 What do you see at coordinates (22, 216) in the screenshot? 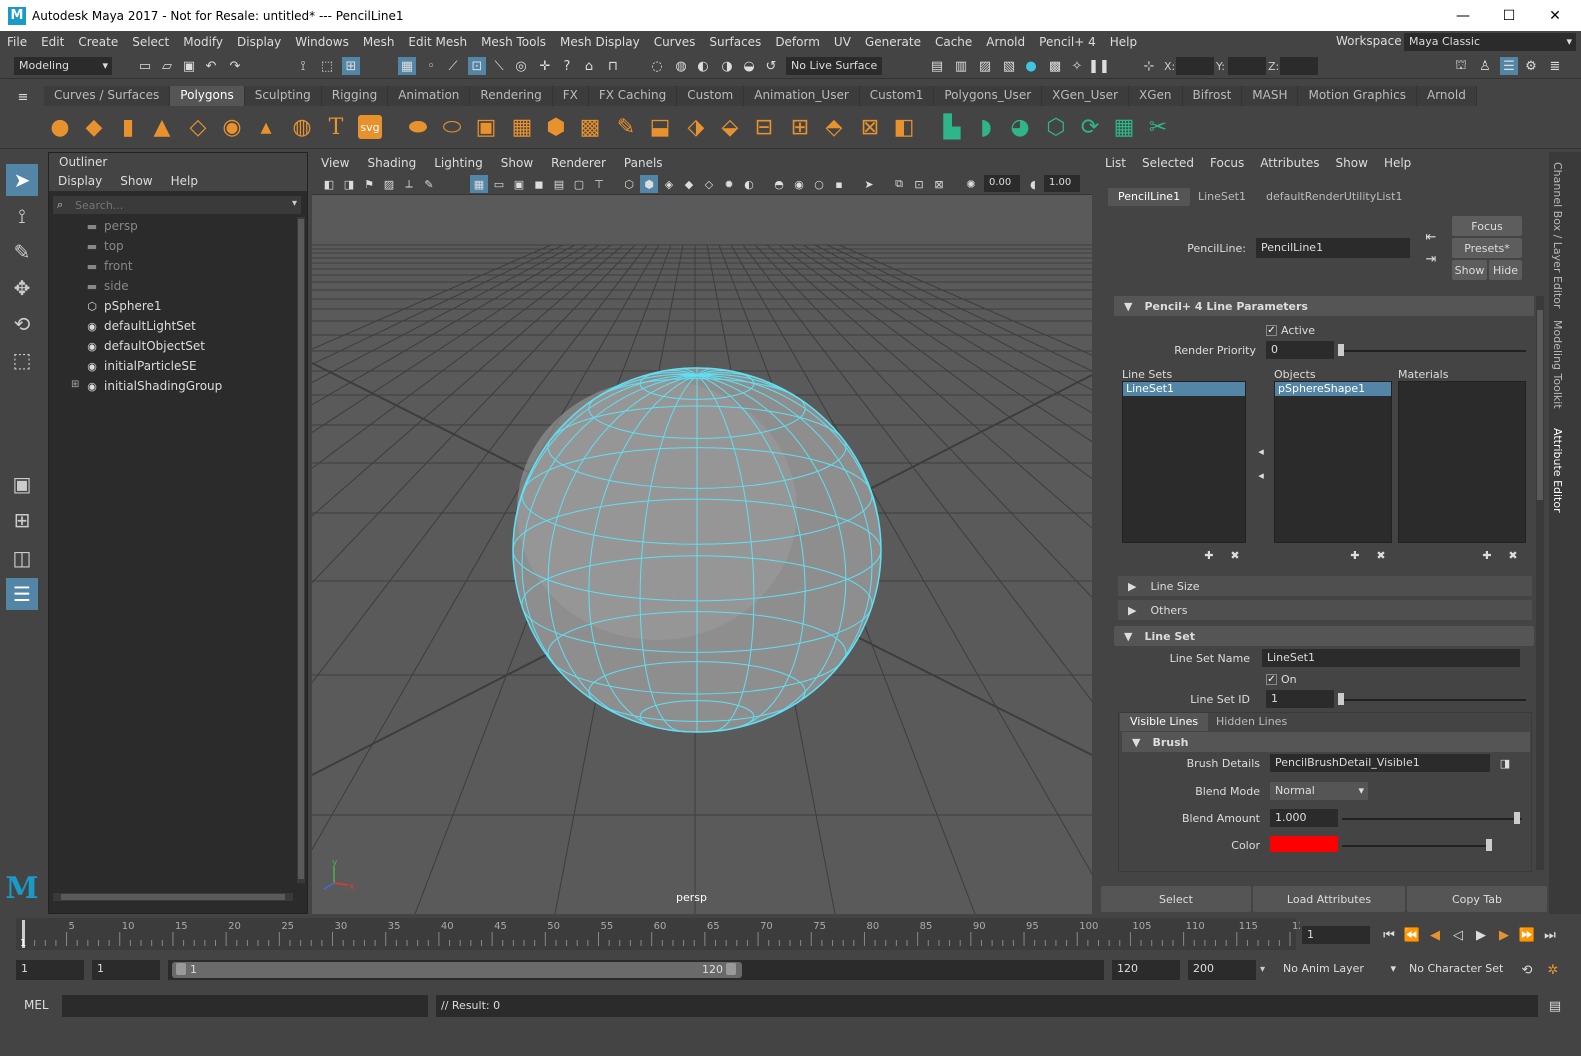
I see `lasso-tool-icon: ⟟` at bounding box center [22, 216].